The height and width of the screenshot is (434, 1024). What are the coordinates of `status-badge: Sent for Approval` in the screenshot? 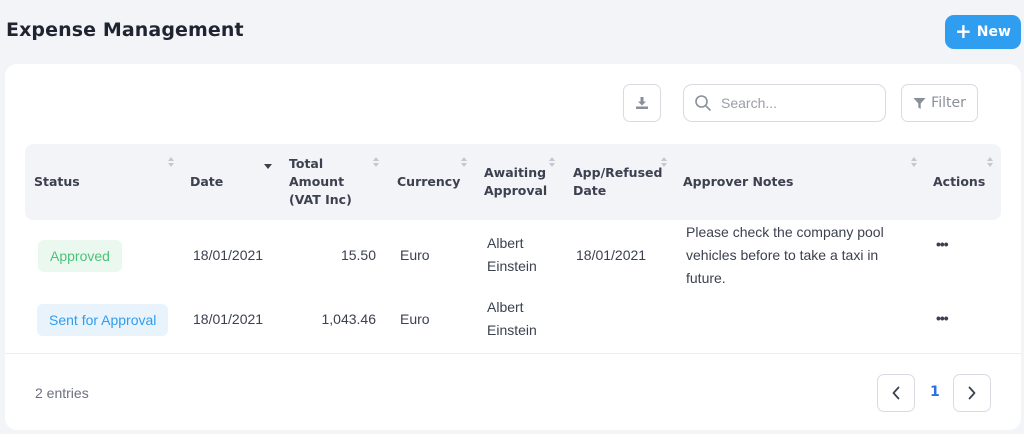 It's located at (103, 320).